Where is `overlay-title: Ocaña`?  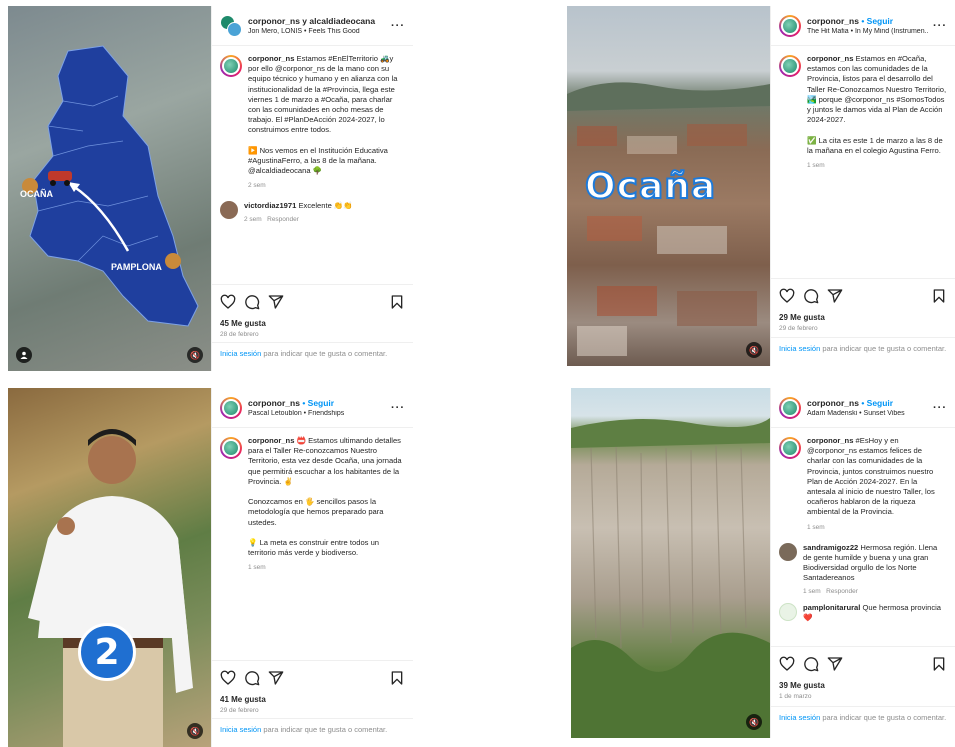 overlay-title: Ocaña is located at coordinates (650, 186).